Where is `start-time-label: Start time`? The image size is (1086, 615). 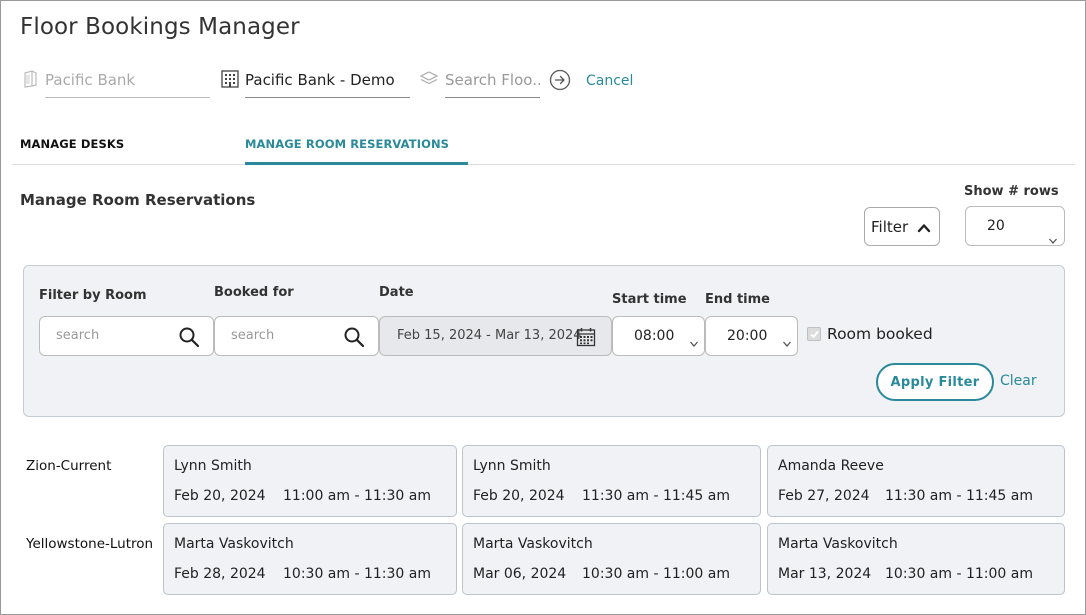
start-time-label: Start time is located at coordinates (649, 299).